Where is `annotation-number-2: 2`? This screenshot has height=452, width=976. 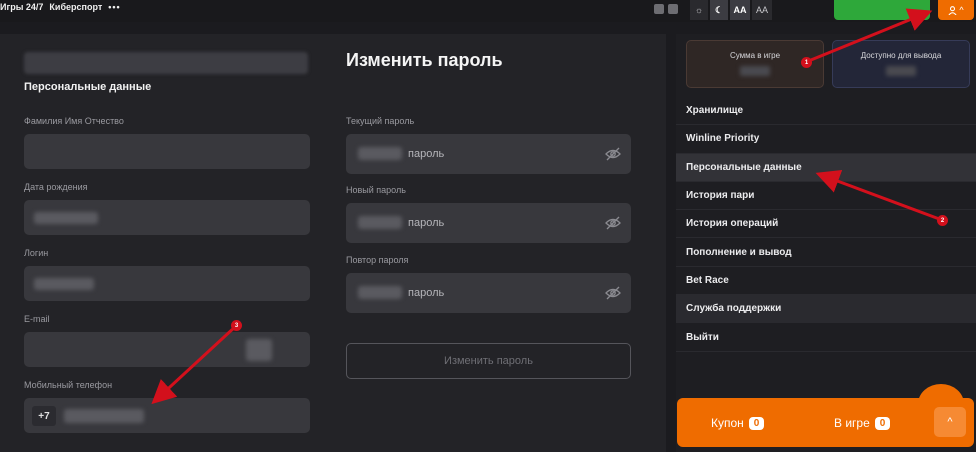
annotation-number-2: 2 is located at coordinates (942, 220).